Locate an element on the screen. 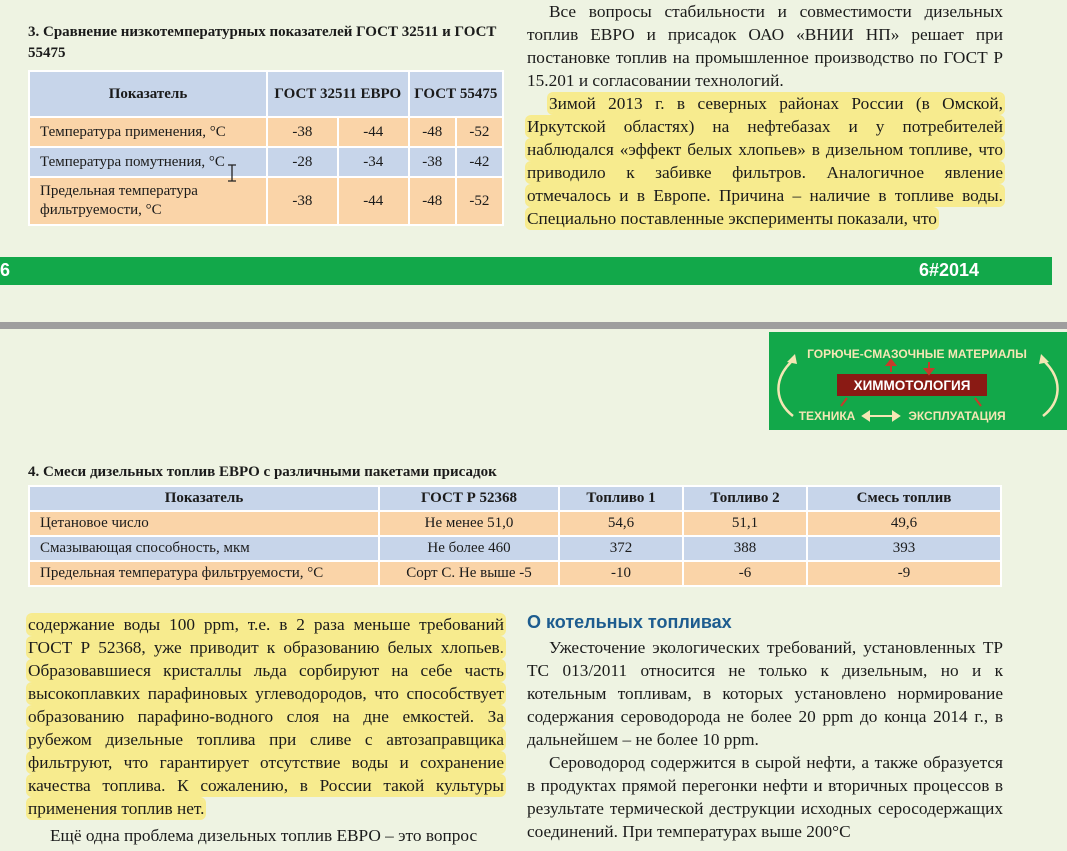  table4-cell: 54,6 is located at coordinates (621, 523).